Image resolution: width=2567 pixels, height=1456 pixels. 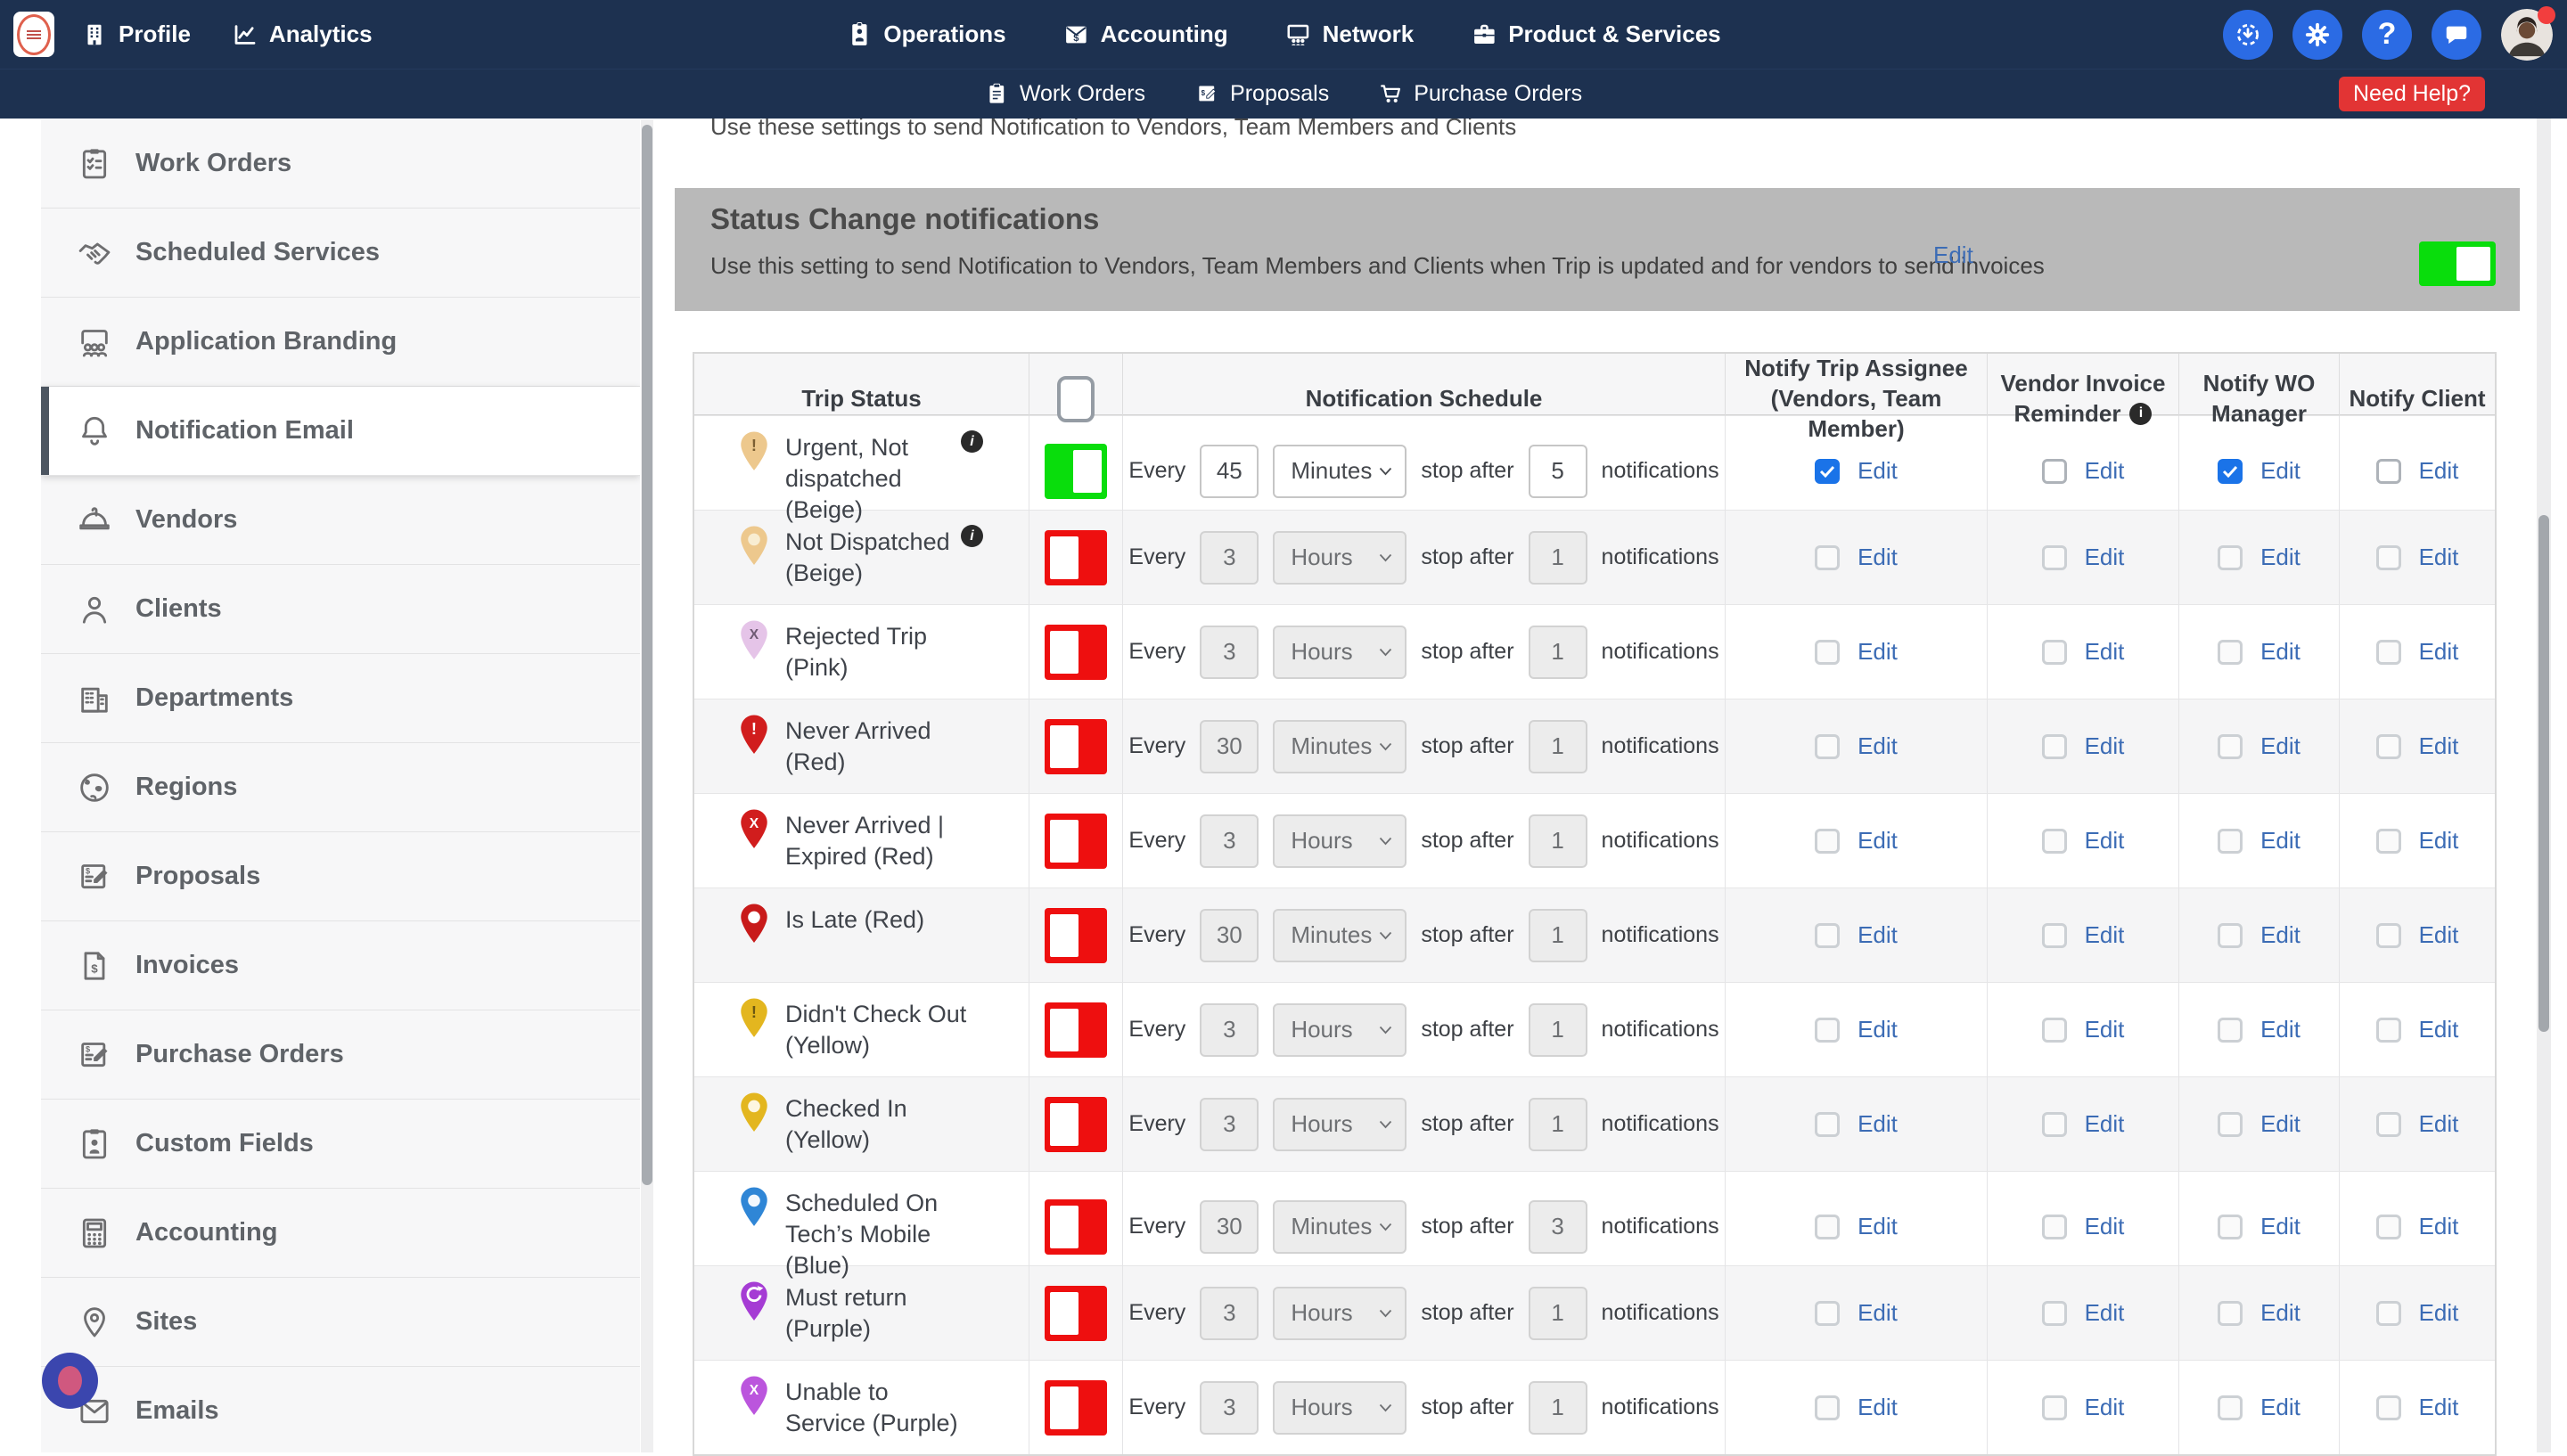 I want to click on history-button, so click(x=2248, y=34).